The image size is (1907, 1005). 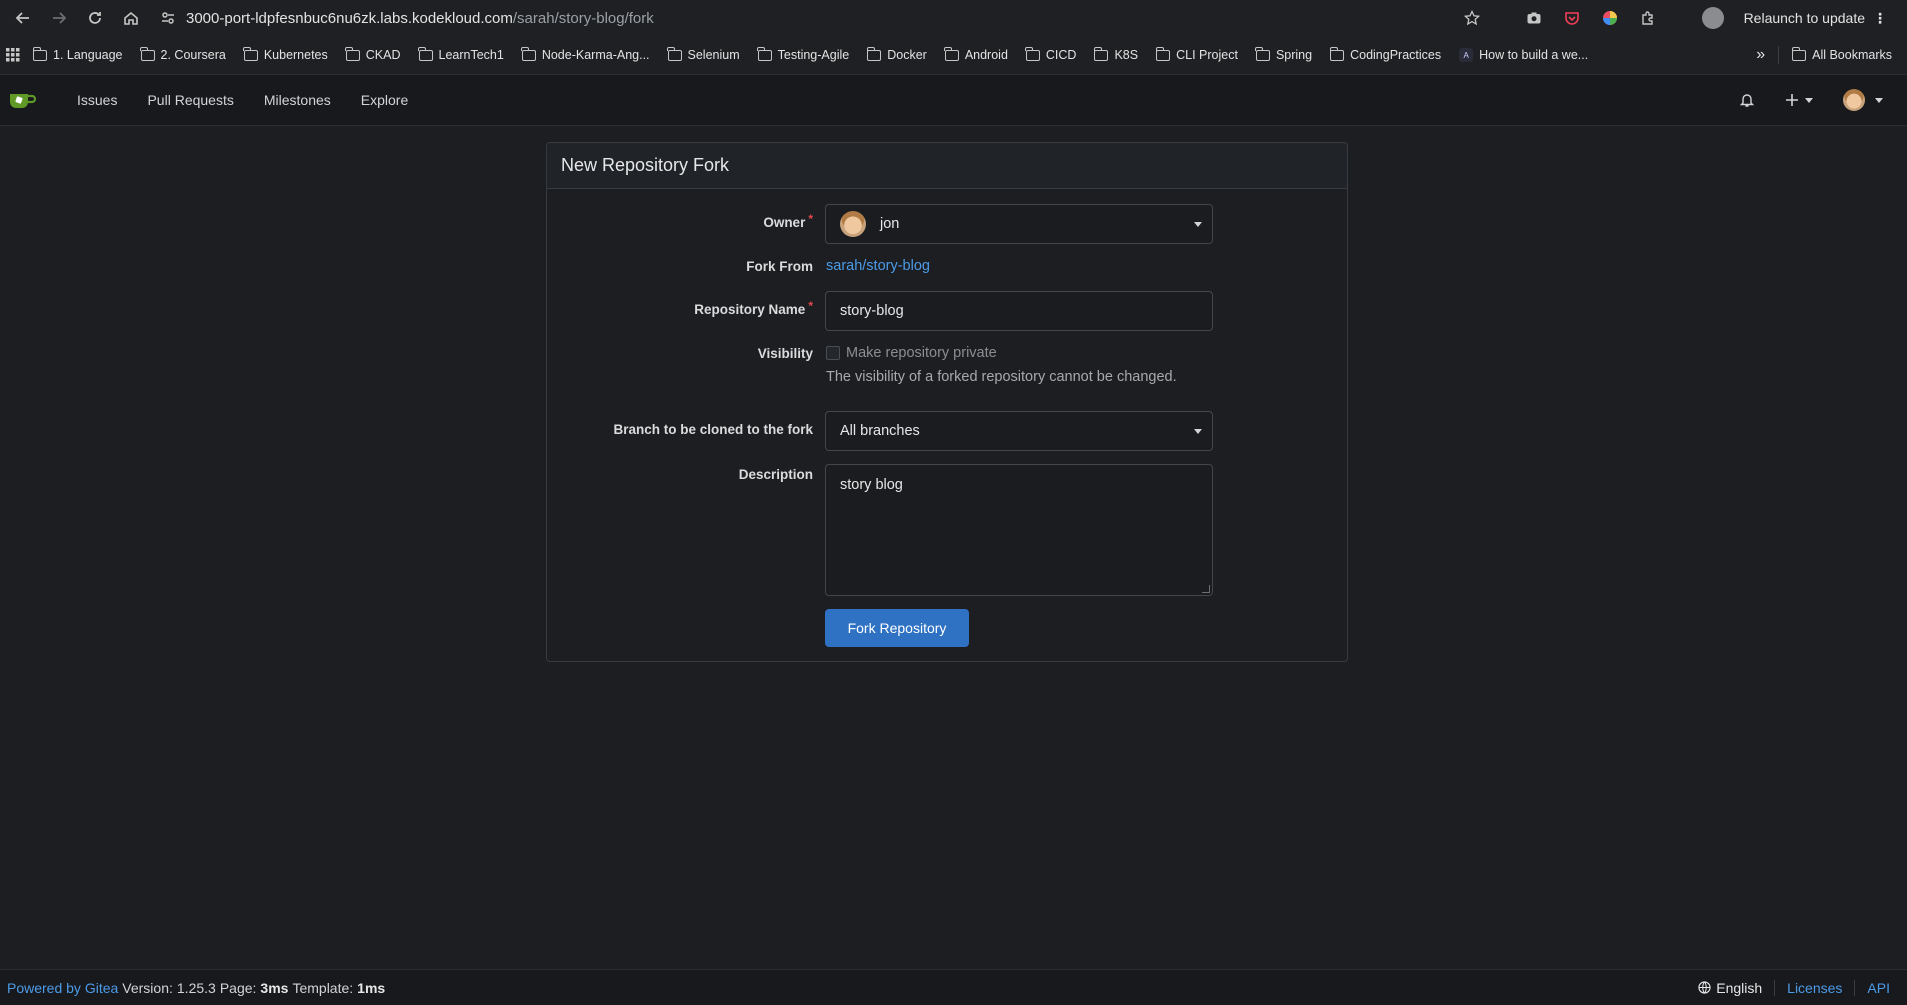 I want to click on bookmark-folder: CKAD, so click(x=373, y=55).